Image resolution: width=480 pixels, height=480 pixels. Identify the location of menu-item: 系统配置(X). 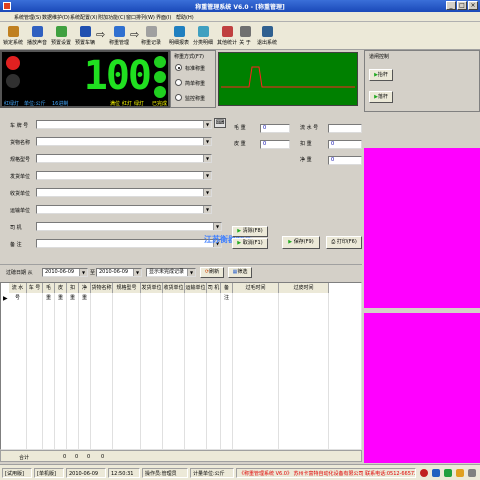
(83, 17).